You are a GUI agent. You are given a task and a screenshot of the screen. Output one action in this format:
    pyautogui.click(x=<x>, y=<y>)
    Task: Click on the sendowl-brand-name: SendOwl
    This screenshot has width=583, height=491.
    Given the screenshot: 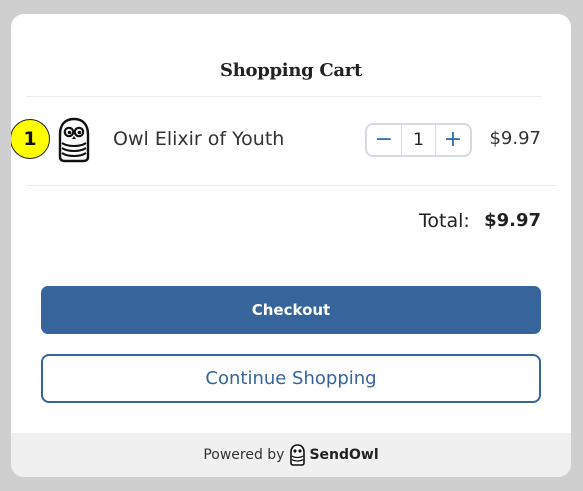 What is the action you would take?
    pyautogui.click(x=343, y=455)
    